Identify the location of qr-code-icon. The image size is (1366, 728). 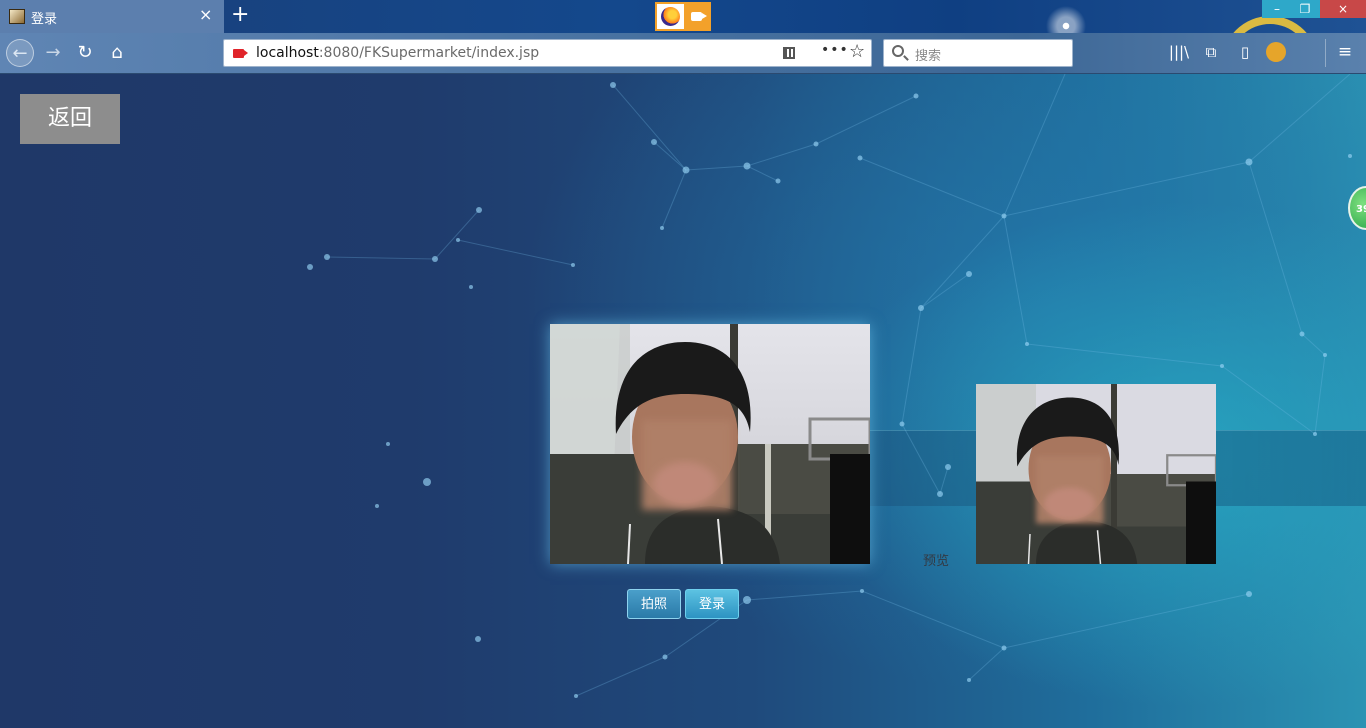
(789, 53).